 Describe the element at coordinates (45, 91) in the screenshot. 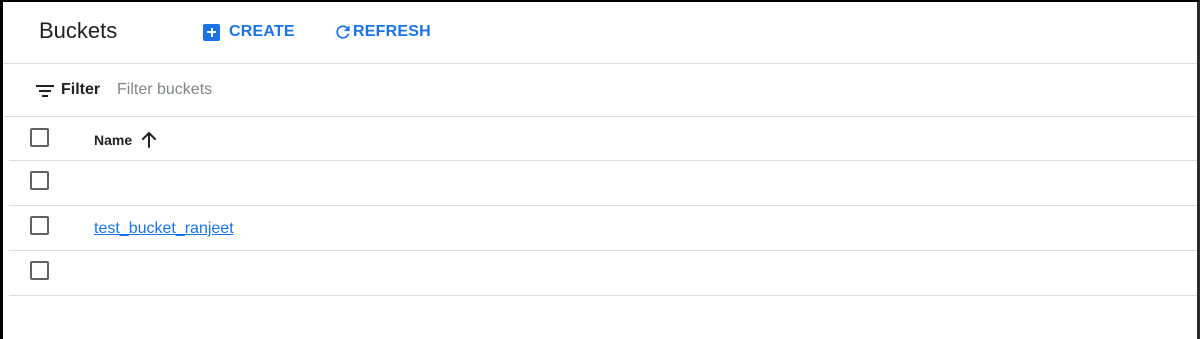

I see `filter-list-icon` at that location.